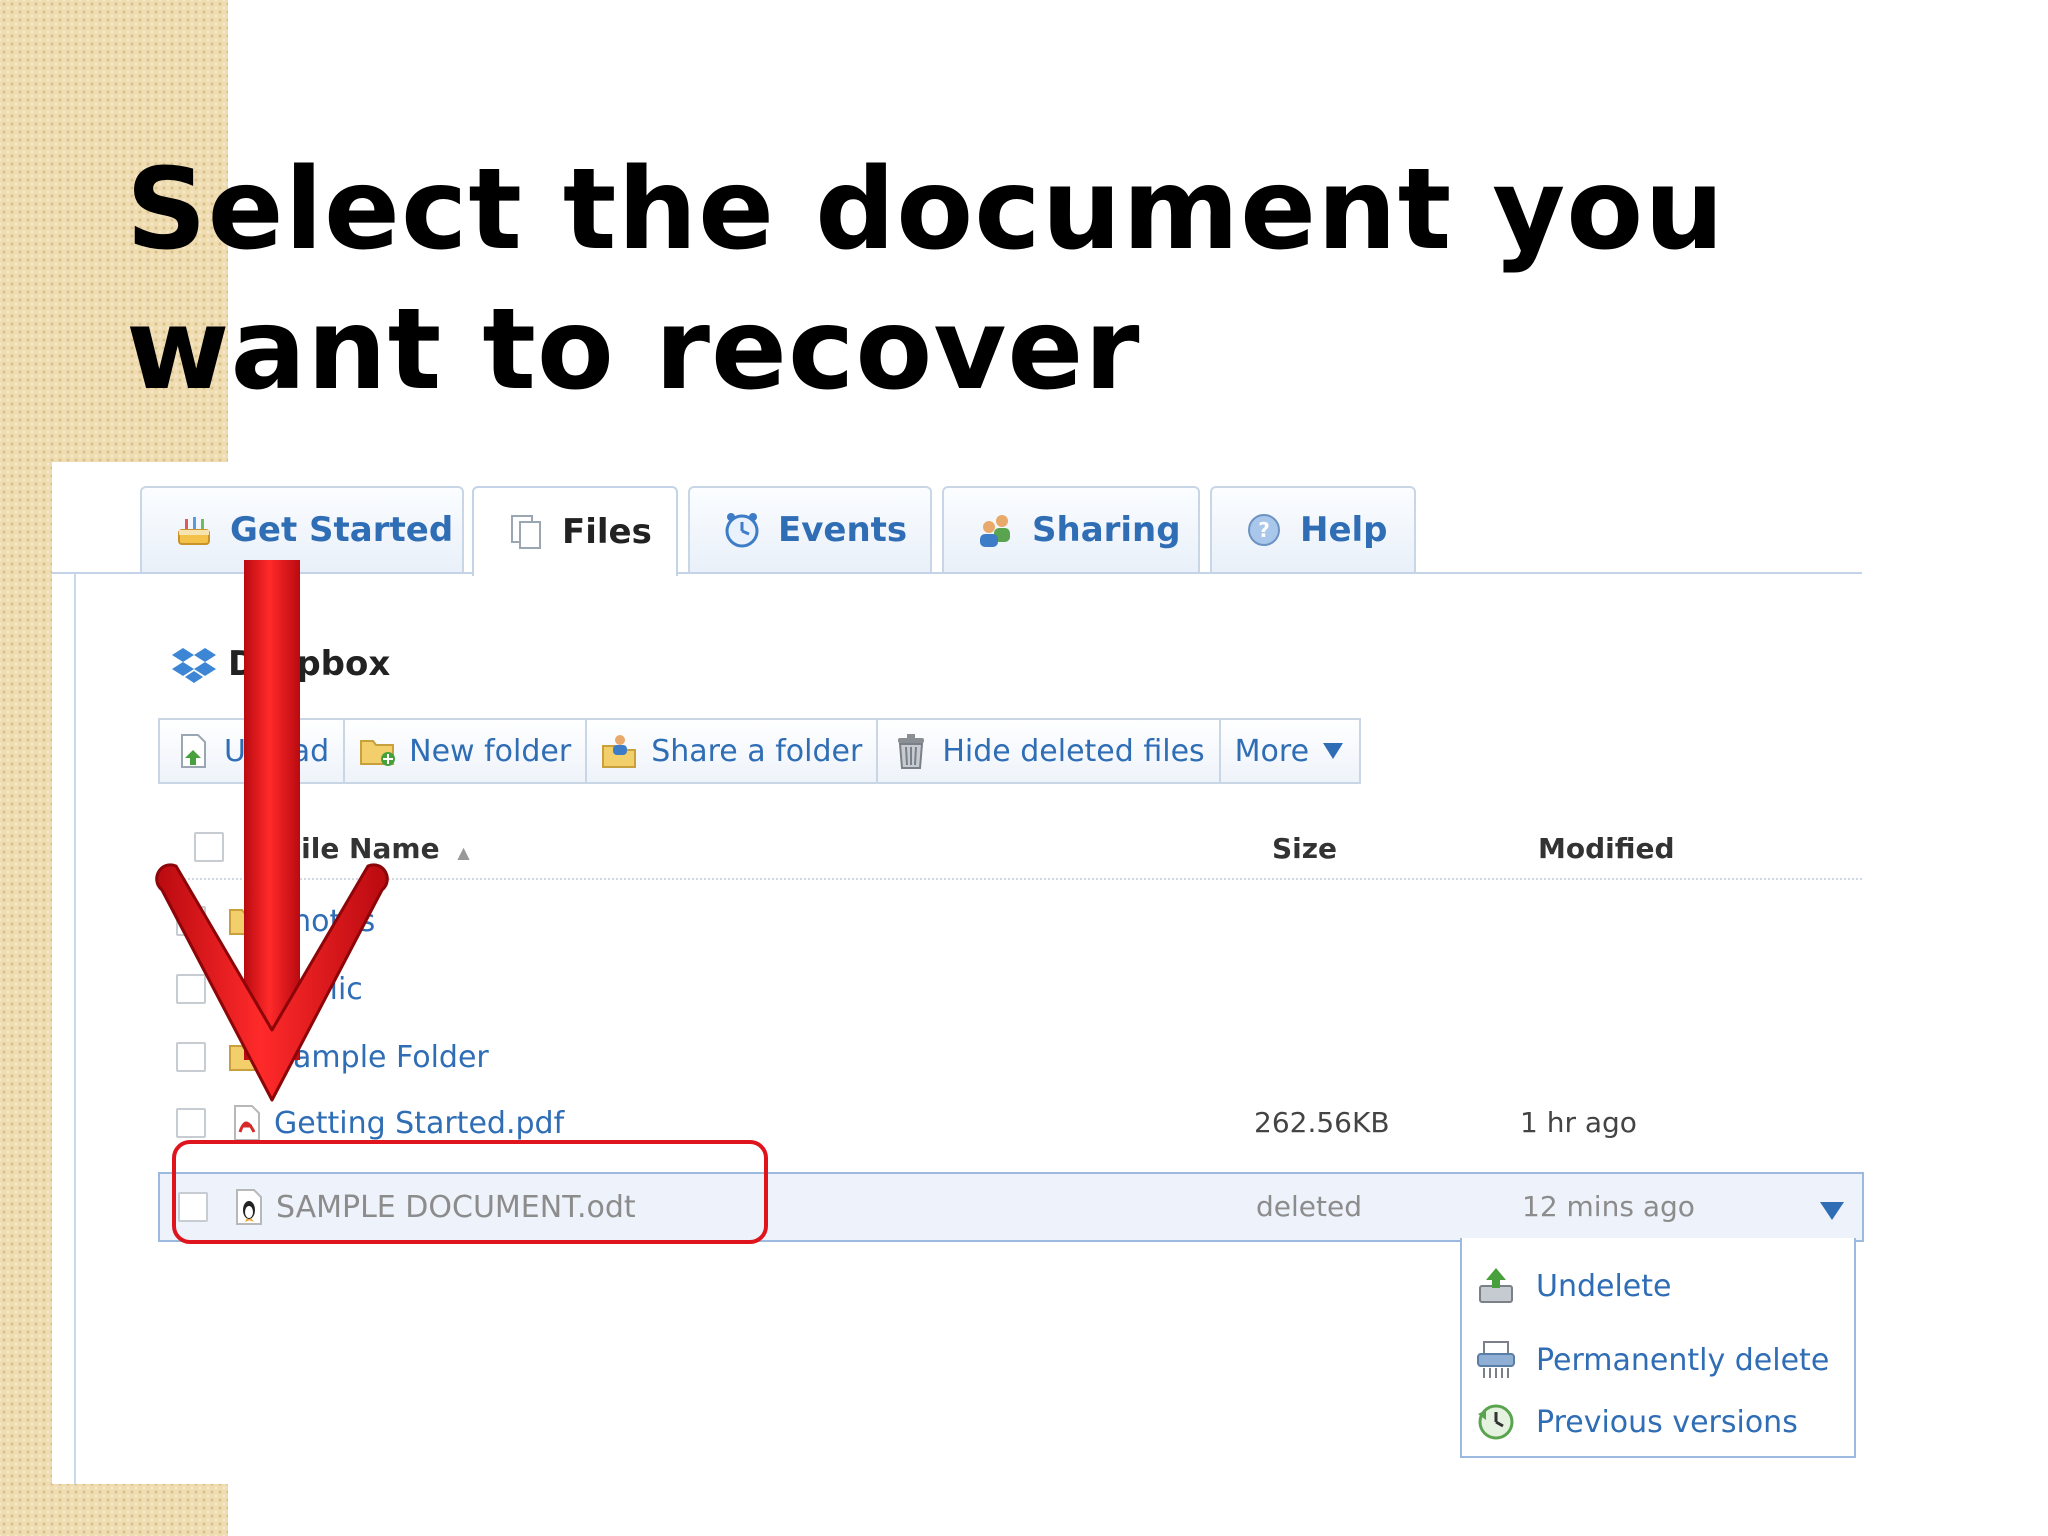 Image resolution: width=2048 pixels, height=1536 pixels. Describe the element at coordinates (526, 532) in the screenshot. I see `files-icon` at that location.